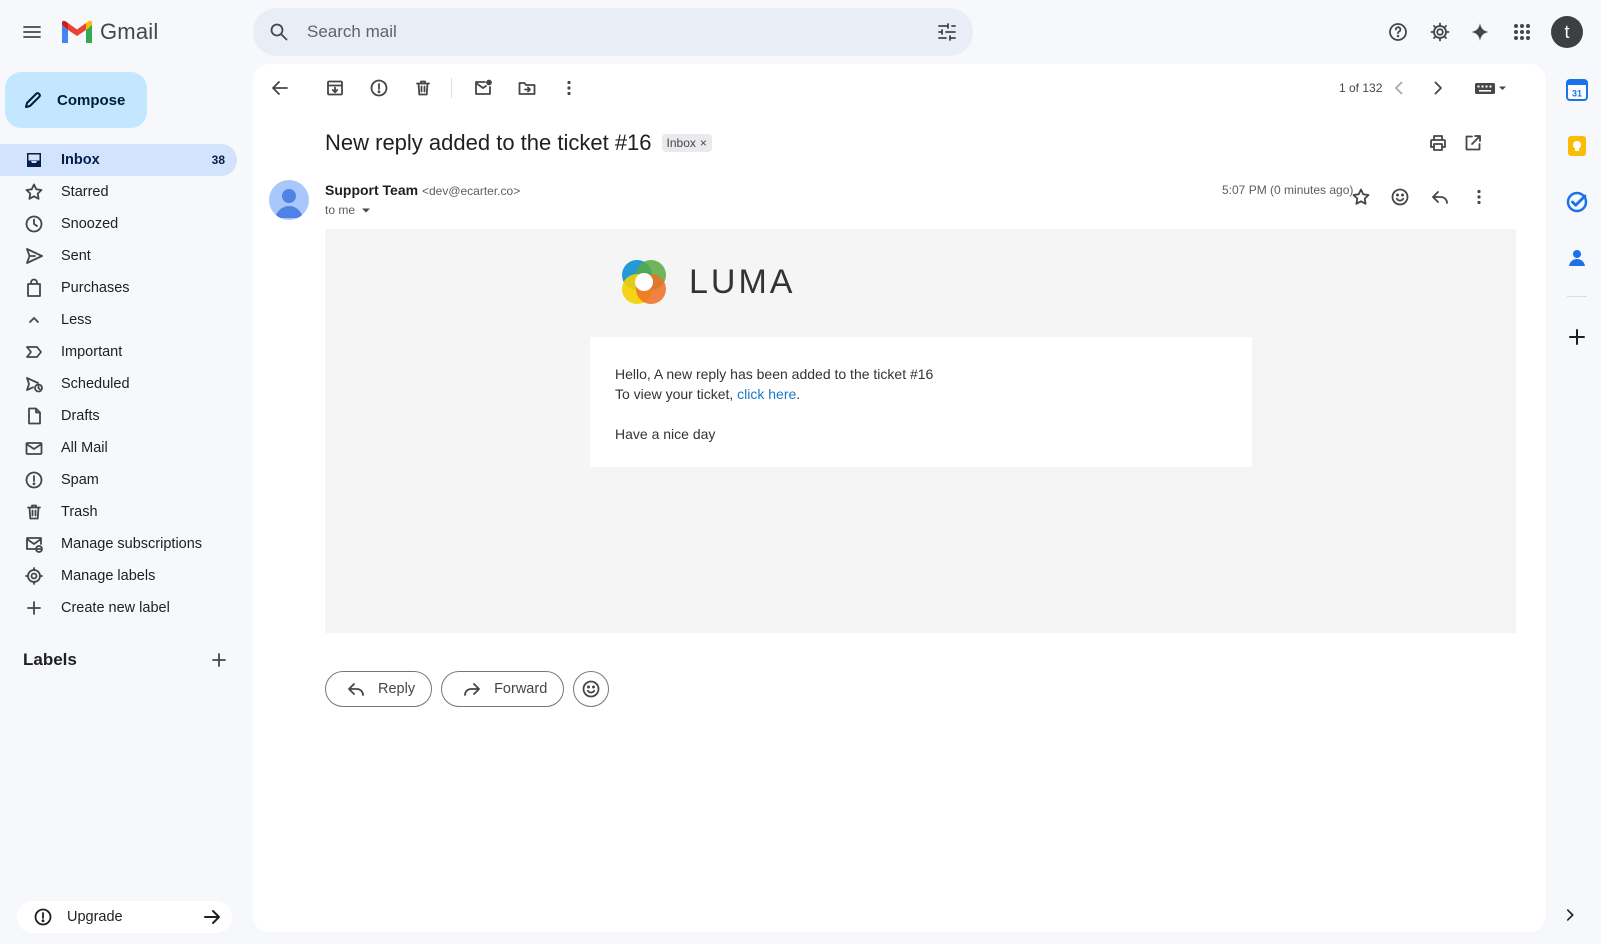 The height and width of the screenshot is (944, 1601). What do you see at coordinates (1361, 197) in the screenshot?
I see `star-button` at bounding box center [1361, 197].